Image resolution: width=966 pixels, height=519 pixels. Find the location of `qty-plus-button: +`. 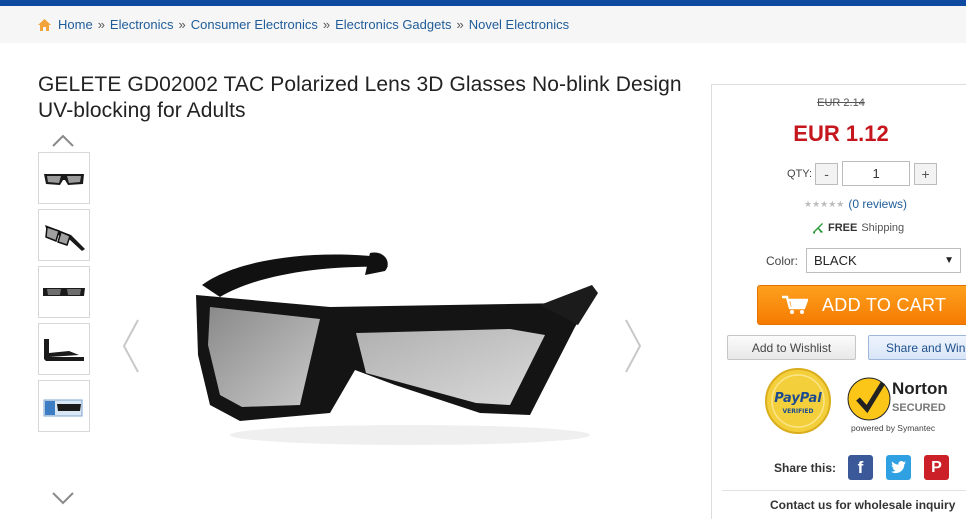

qty-plus-button: + is located at coordinates (926, 173).